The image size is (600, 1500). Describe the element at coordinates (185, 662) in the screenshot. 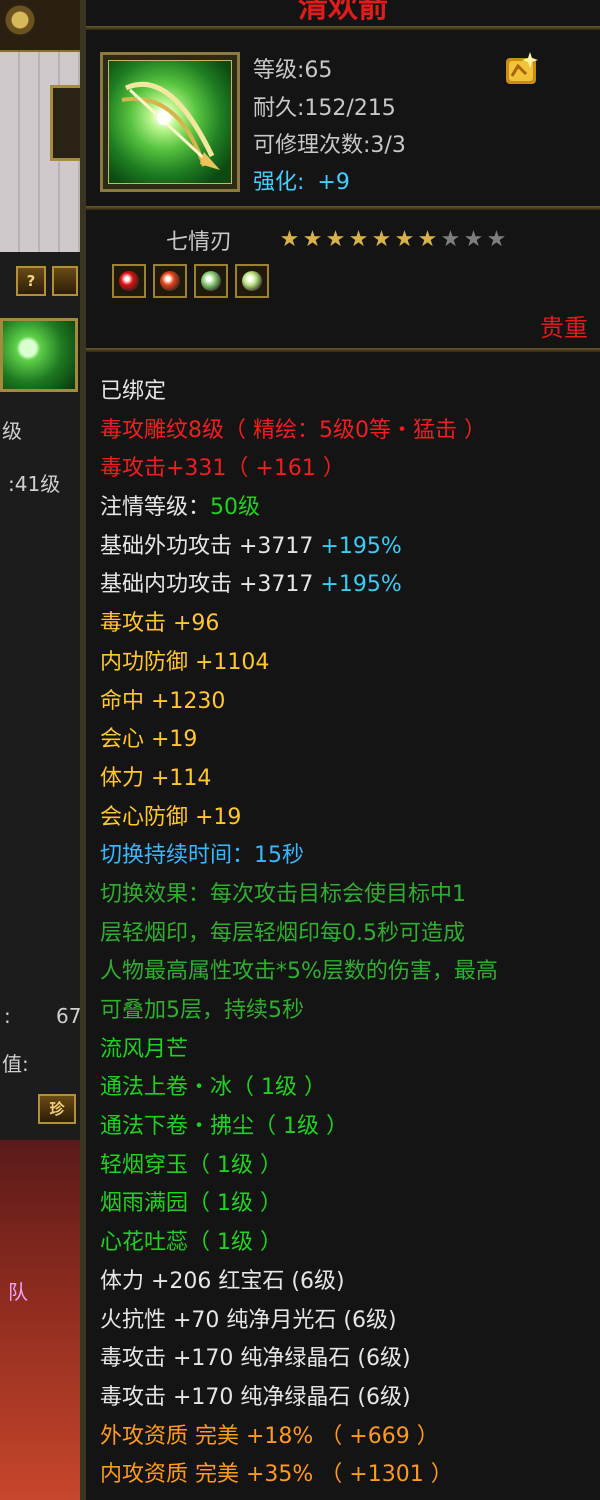

I see `detail-text: 内功防御 +1104` at that location.